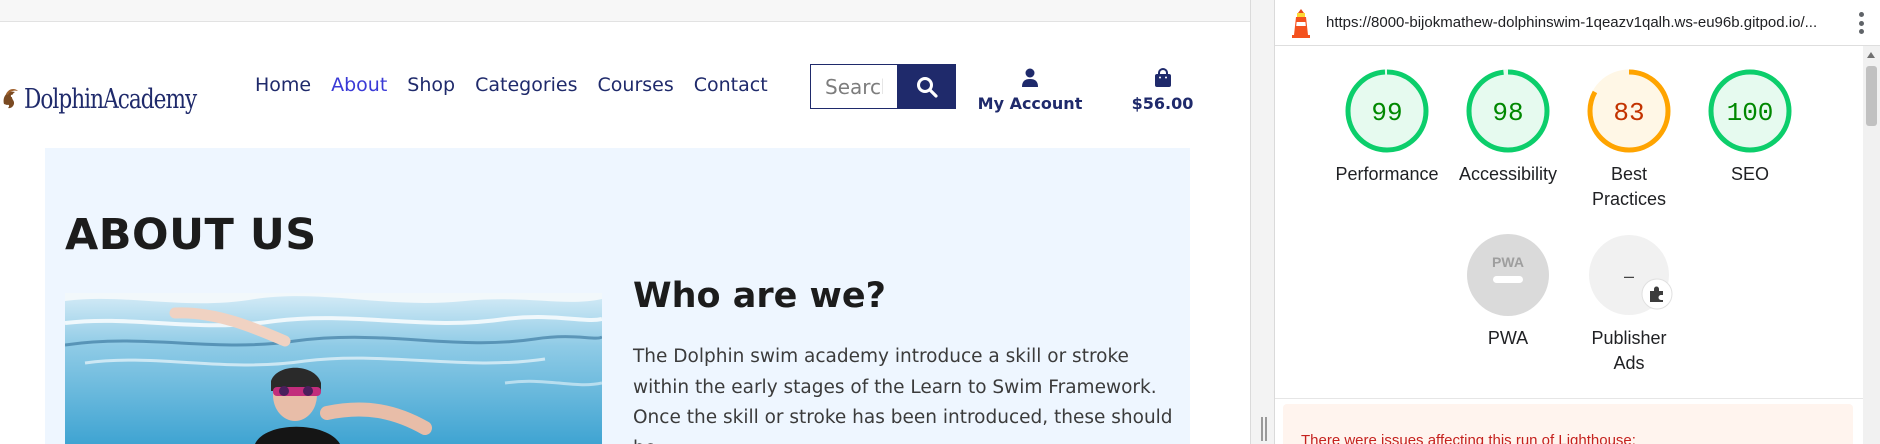 This screenshot has width=1880, height=444. I want to click on gauge-publisher-ads: – Publisher Ads, so click(1629, 304).